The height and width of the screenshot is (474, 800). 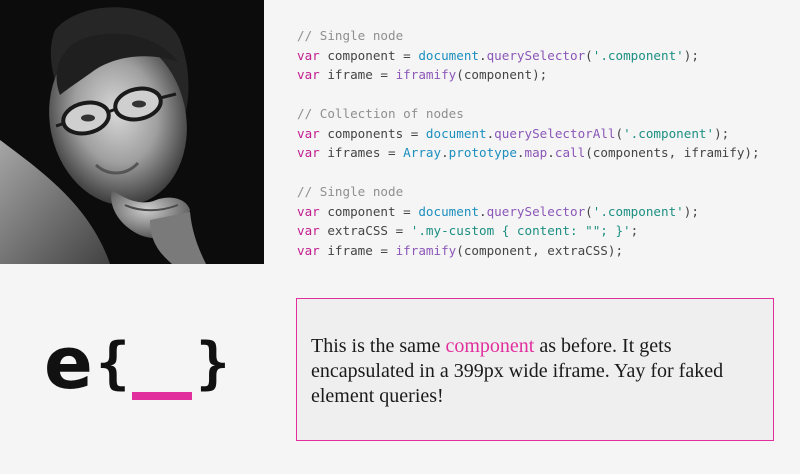 I want to click on code-token: iframes =, so click(x=361, y=152).